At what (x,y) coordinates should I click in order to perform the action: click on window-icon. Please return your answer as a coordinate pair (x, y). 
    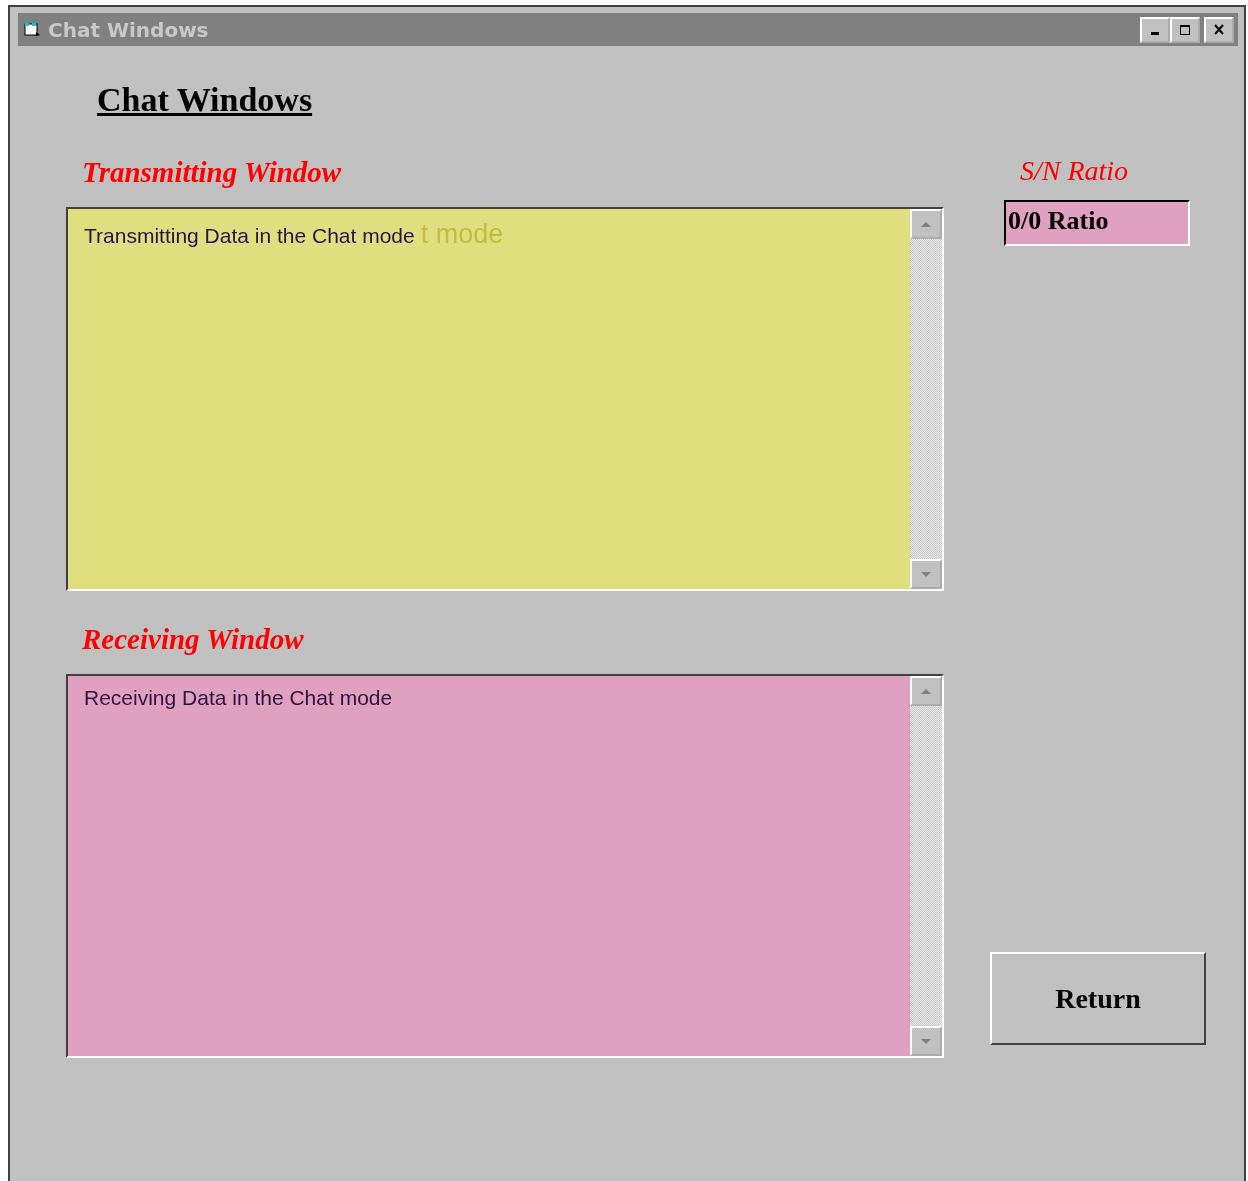
    Looking at the image, I should click on (33, 29).